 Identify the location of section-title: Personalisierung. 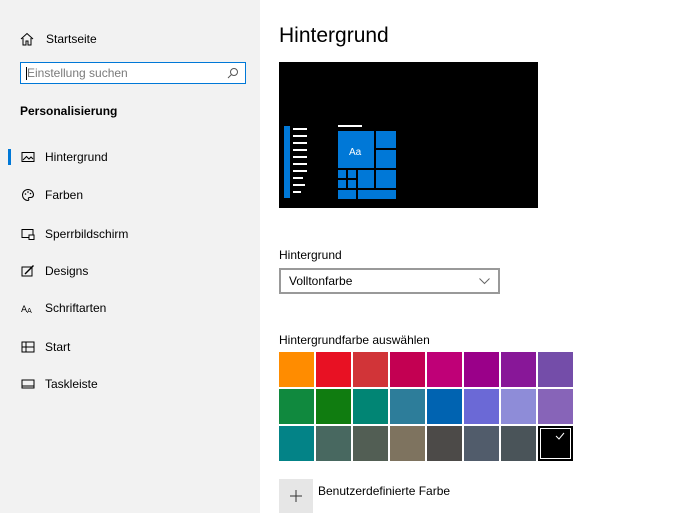
(69, 111).